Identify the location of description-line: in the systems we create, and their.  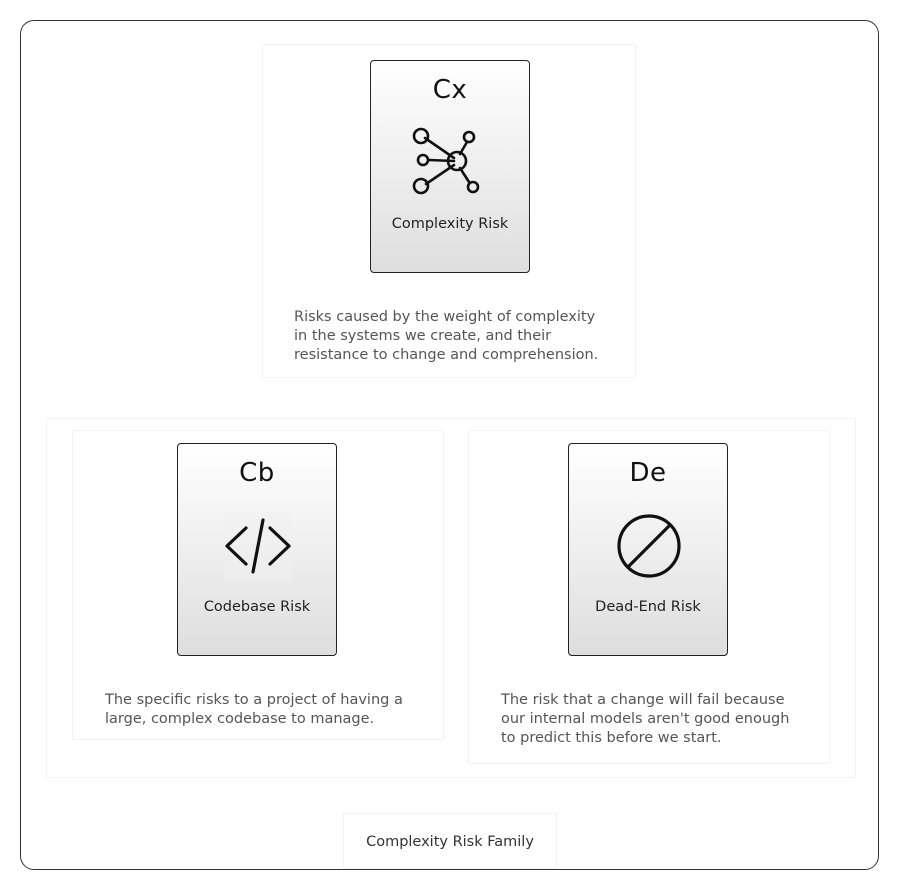
(423, 336).